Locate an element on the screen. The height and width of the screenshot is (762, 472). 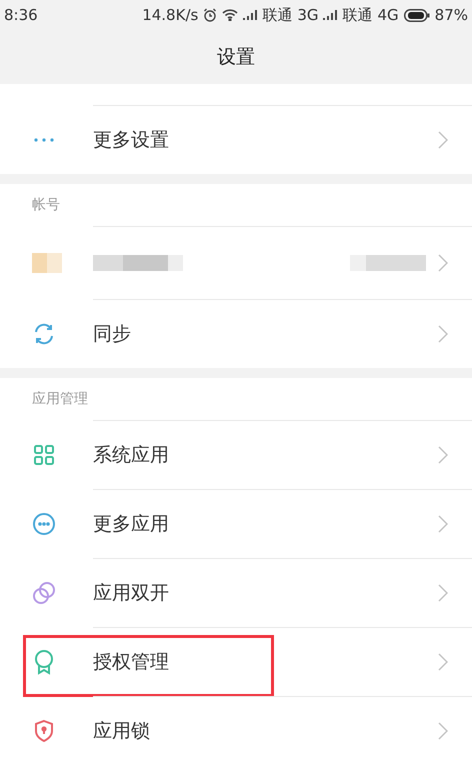
settings-row: 系统应用 is located at coordinates (236, 455).